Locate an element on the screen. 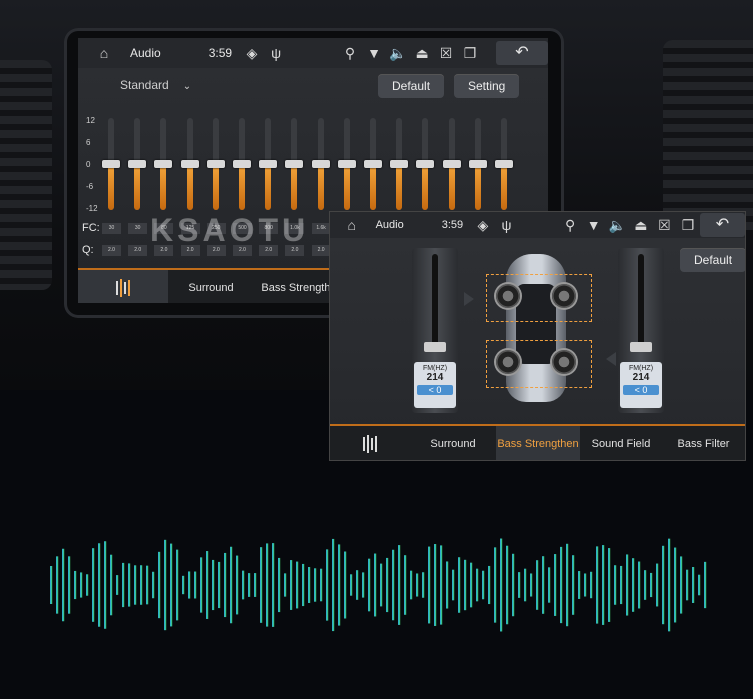  tab-bass-filter: Bass Filter is located at coordinates (703, 443).